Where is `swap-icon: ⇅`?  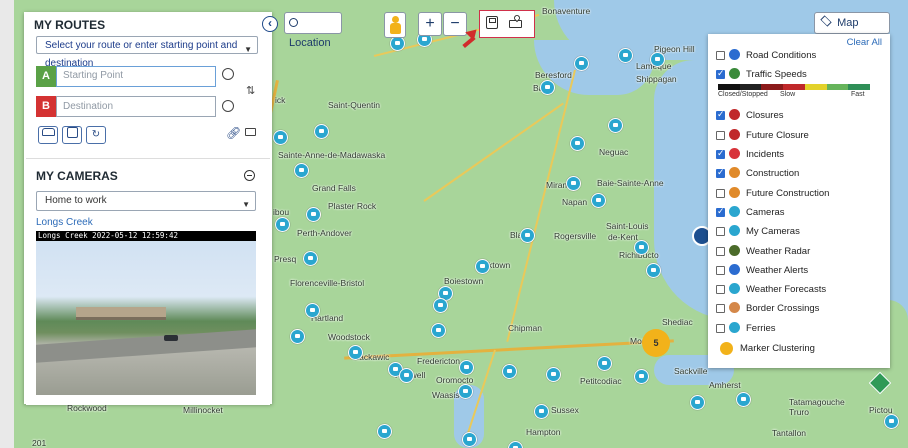 swap-icon: ⇅ is located at coordinates (250, 90).